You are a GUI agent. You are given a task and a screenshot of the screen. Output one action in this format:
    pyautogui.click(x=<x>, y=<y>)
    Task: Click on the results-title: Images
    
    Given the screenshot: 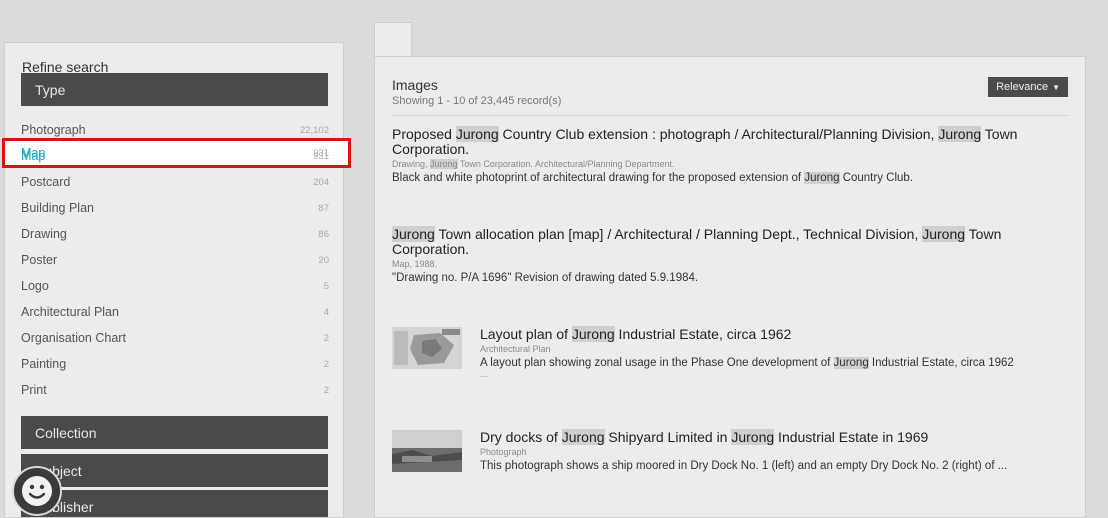 What is the action you would take?
    pyautogui.click(x=415, y=85)
    